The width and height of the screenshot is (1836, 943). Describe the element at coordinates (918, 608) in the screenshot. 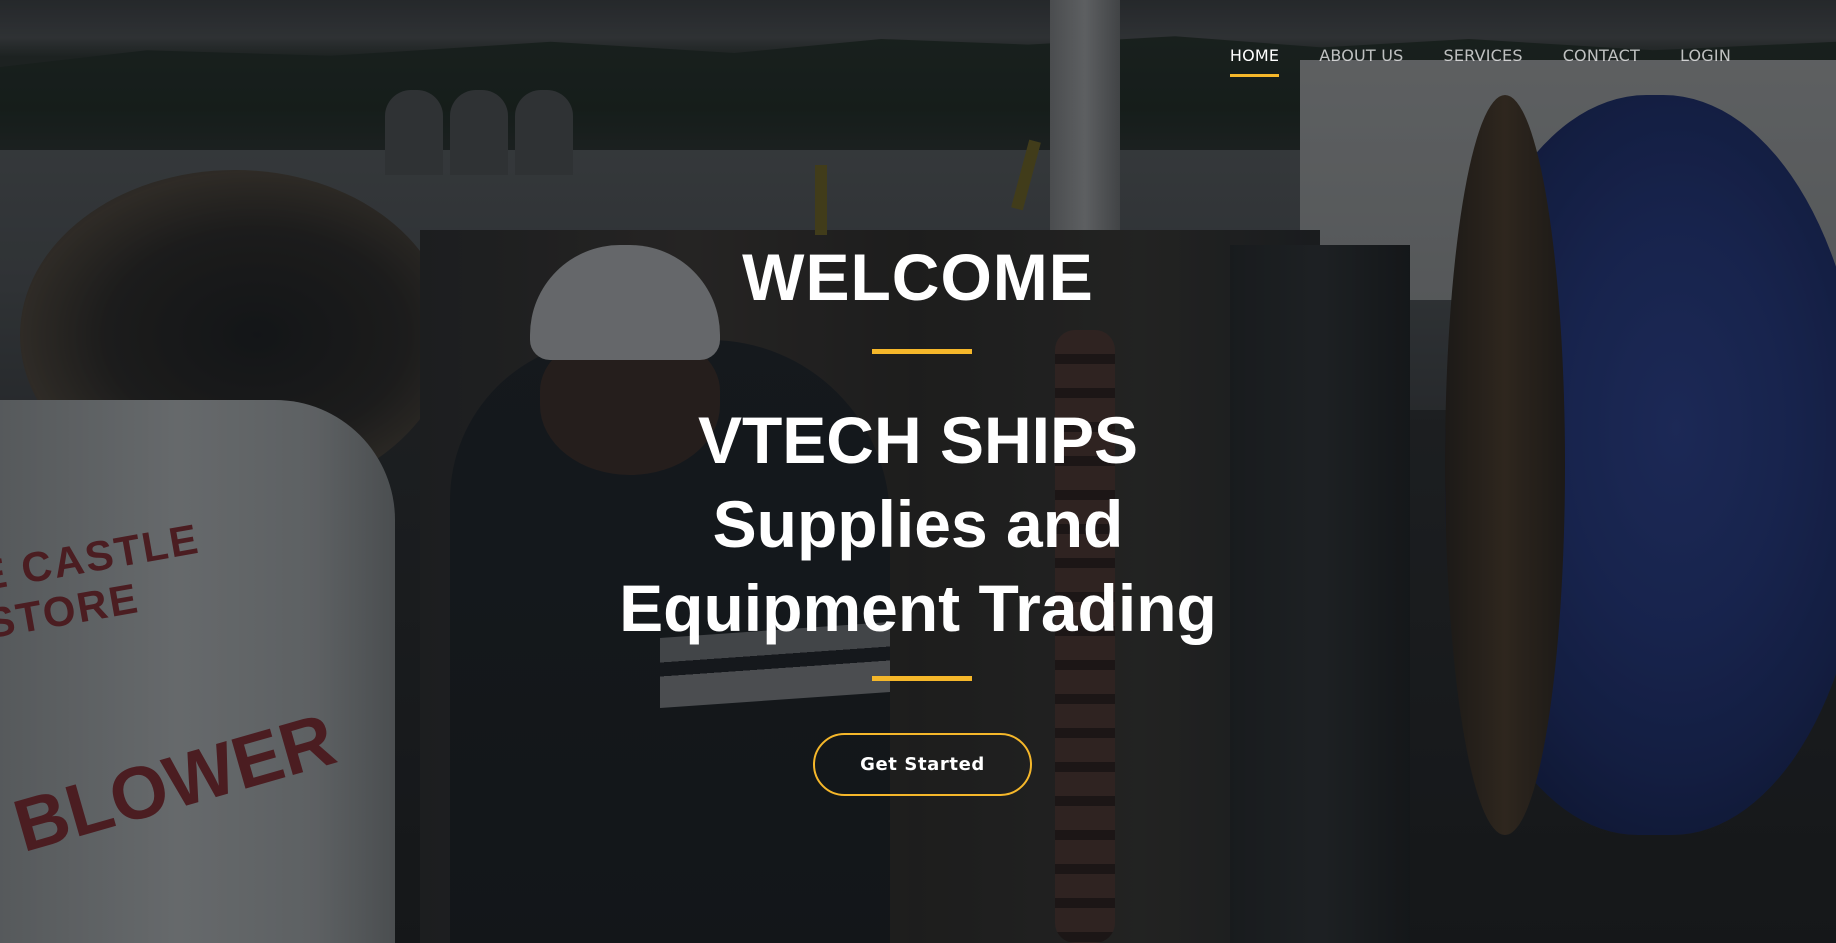

I see `company-title-line-3: Equipment Trading` at that location.